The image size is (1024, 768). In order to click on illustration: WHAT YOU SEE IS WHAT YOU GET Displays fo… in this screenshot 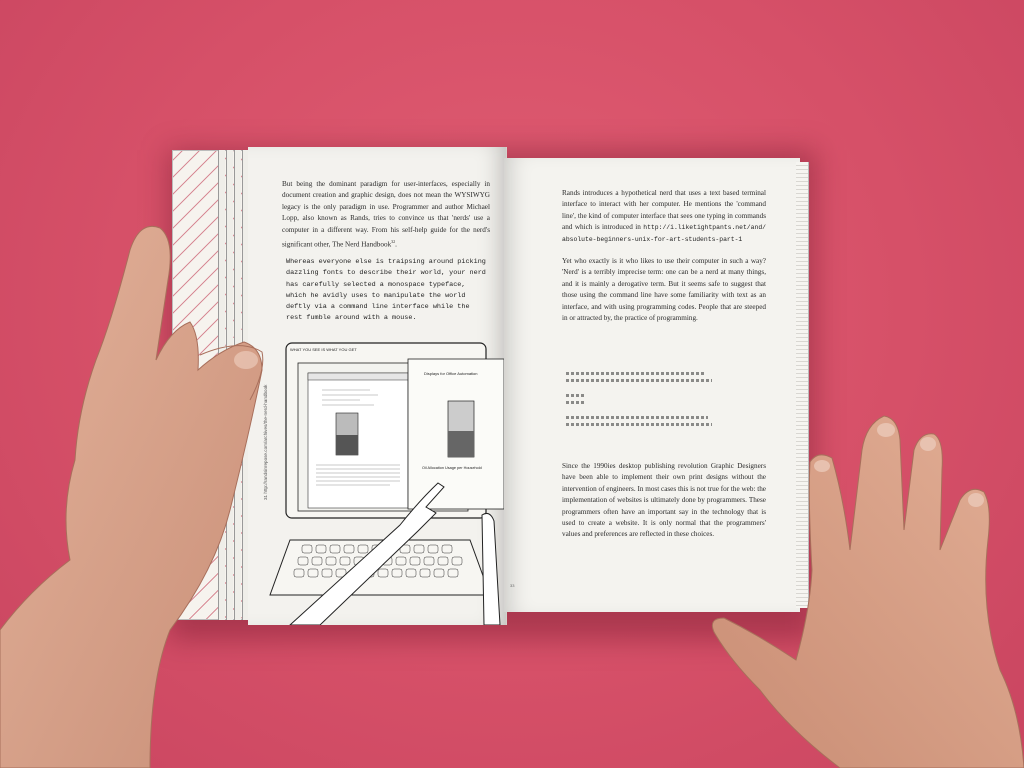, I will do `click(387, 483)`.